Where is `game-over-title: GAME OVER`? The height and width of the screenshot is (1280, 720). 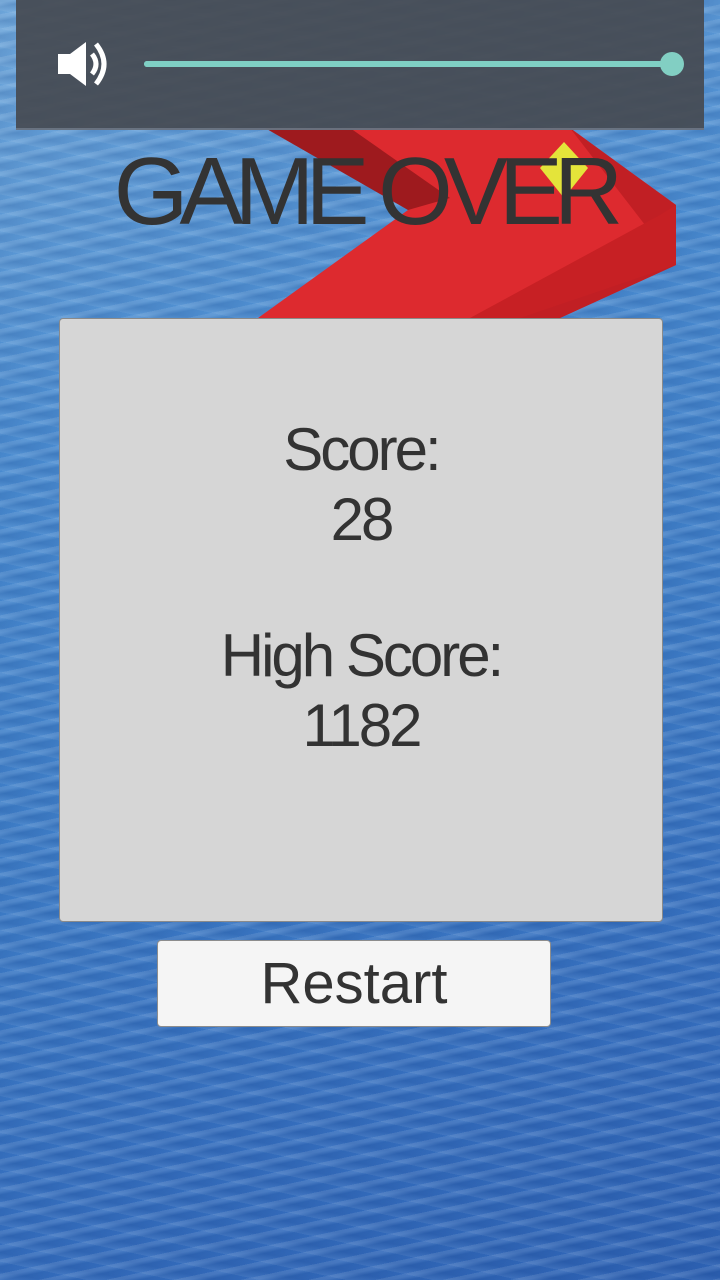 game-over-title: GAME OVER is located at coordinates (368, 191).